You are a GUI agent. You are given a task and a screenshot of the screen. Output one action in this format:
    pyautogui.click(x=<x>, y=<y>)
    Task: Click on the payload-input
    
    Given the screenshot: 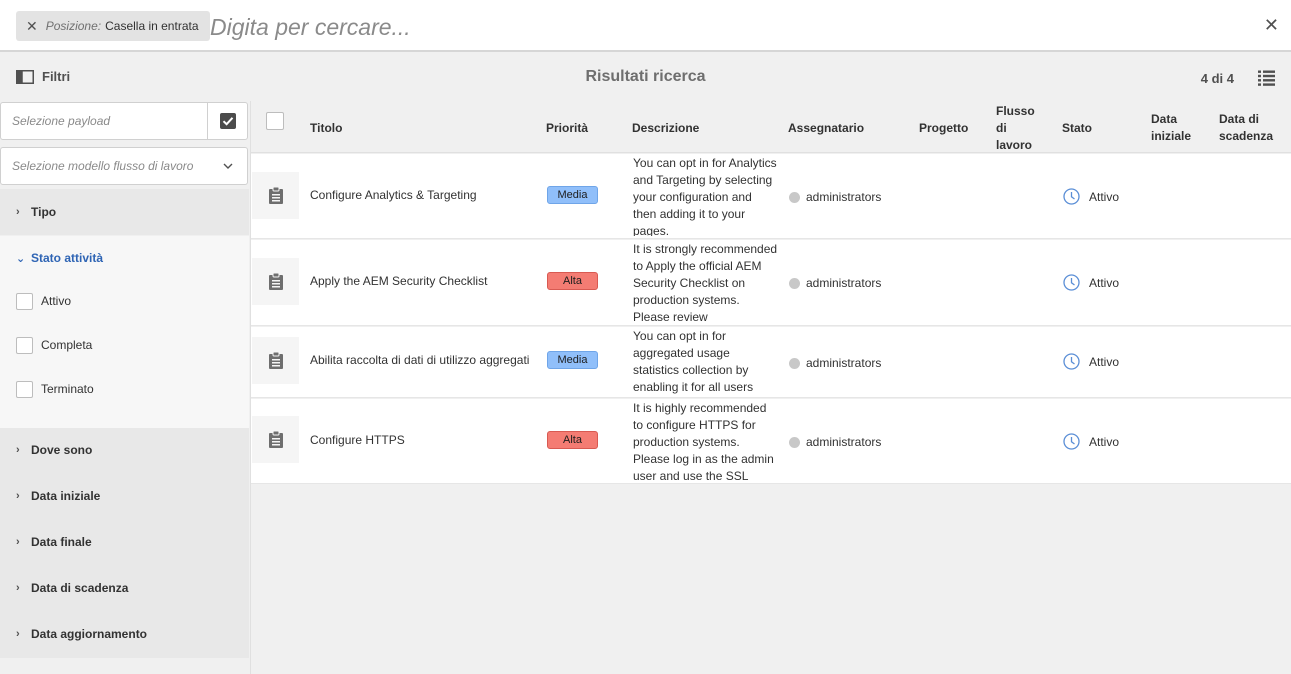 What is the action you would take?
    pyautogui.click(x=104, y=121)
    